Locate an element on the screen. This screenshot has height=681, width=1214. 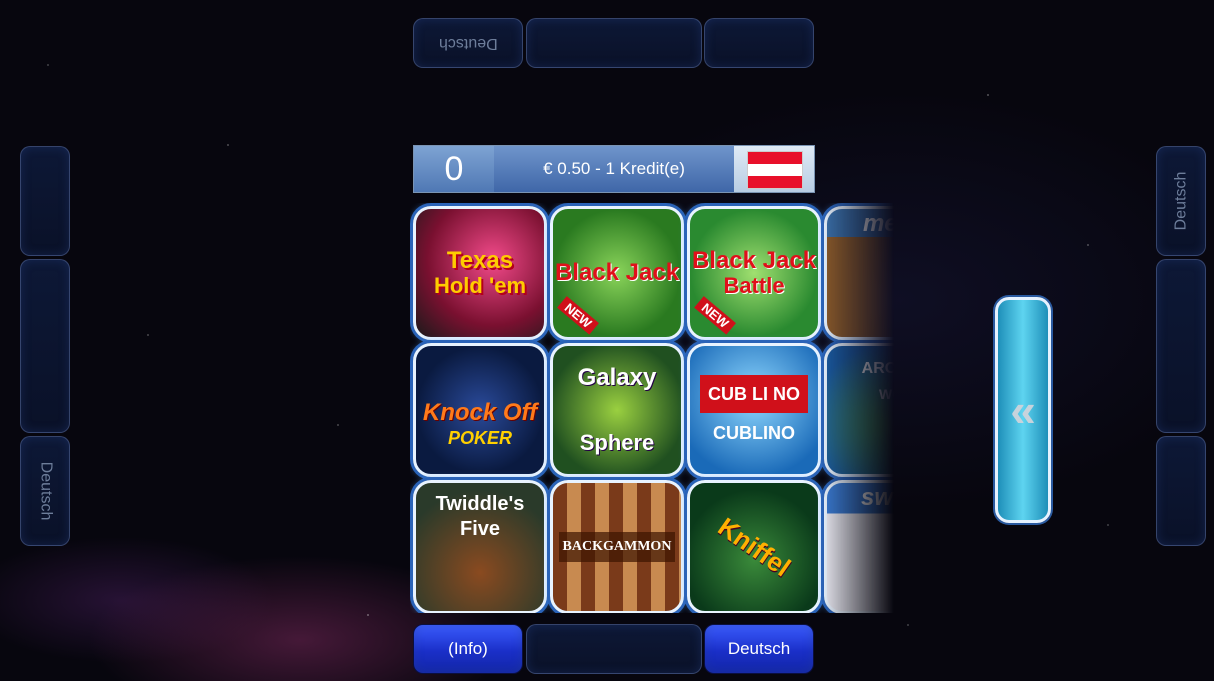
game-tile-kniffel: Kniffel is located at coordinates (754, 546).